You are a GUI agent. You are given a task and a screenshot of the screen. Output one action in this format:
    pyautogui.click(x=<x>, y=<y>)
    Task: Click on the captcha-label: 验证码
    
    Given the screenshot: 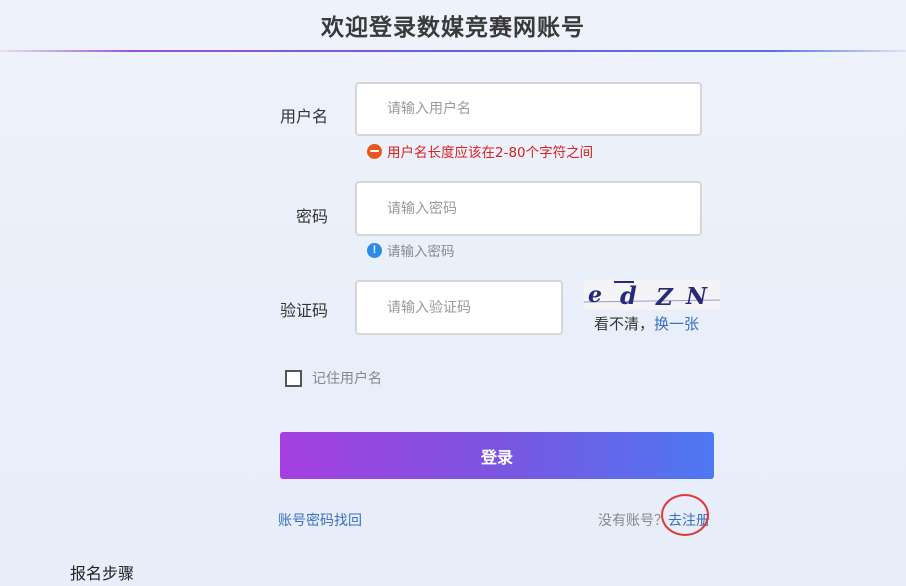 What is the action you would take?
    pyautogui.click(x=303, y=310)
    